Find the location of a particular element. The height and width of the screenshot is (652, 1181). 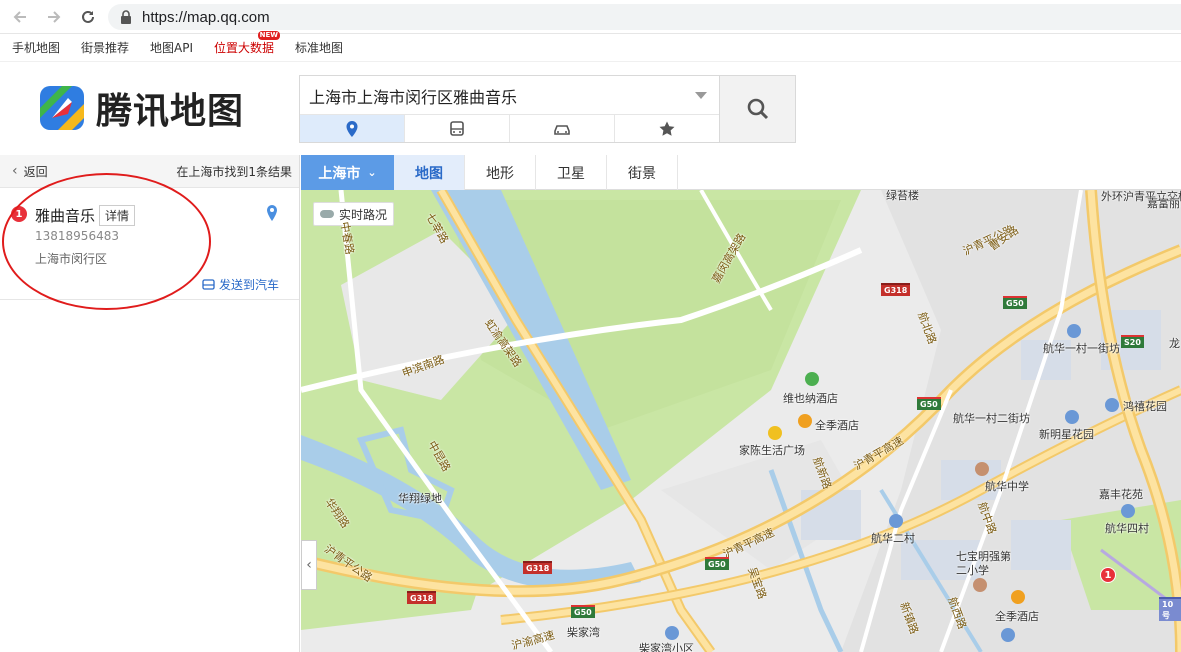

result-index-badge: 1 is located at coordinates (19, 214).